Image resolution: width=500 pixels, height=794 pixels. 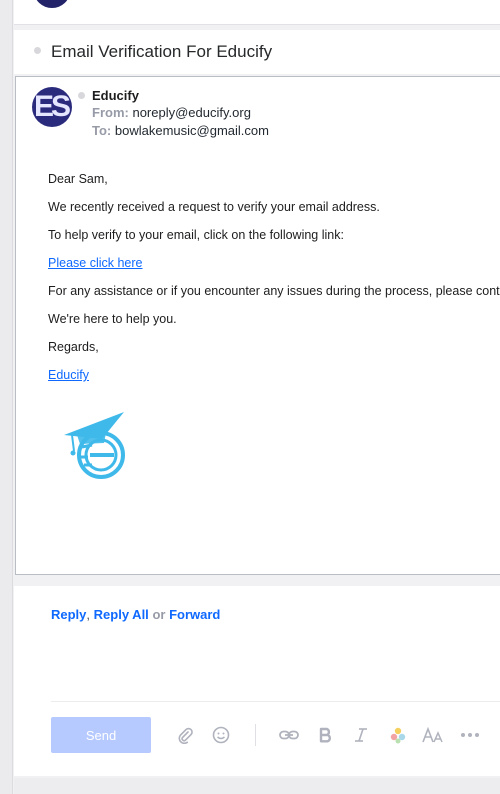 I want to click on sender-name: Educify, so click(x=115, y=95).